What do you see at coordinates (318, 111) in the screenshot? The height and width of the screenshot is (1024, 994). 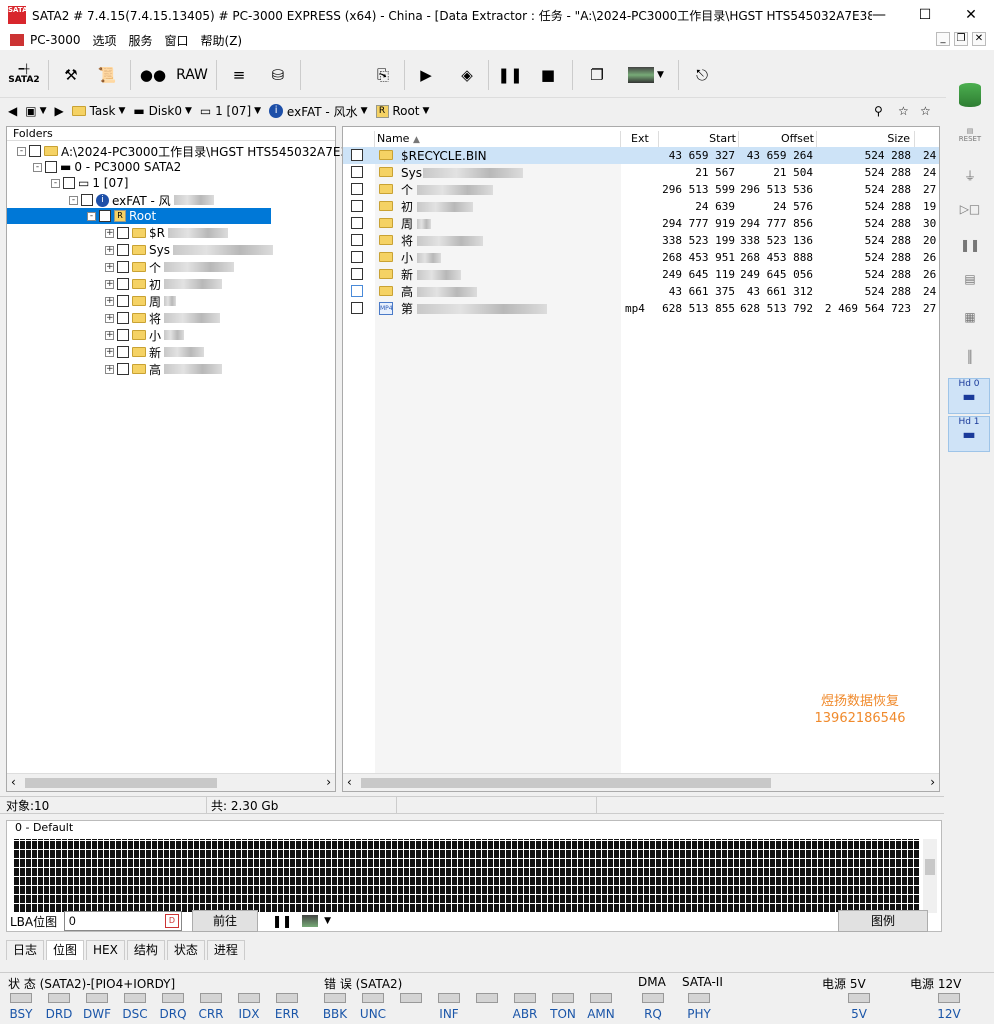 I see `nav-filesystem: i exFAT - 风水 ▼` at bounding box center [318, 111].